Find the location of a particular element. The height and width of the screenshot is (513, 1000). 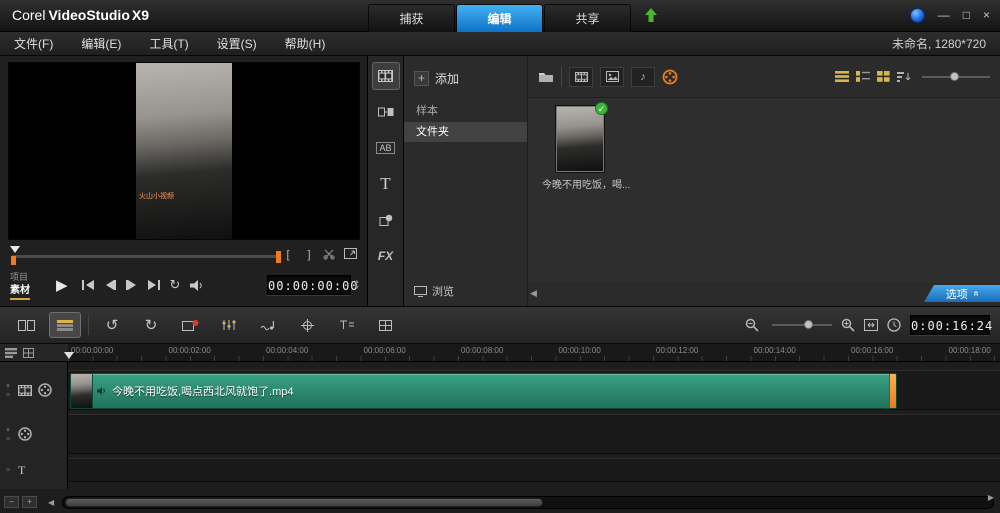

timeline-zoom-slider is located at coordinates (802, 325).